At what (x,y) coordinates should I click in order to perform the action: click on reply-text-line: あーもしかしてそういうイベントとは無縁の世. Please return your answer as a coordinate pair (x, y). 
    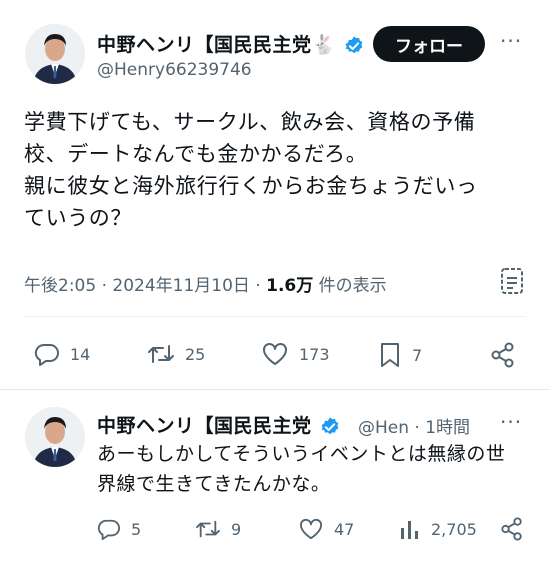
    Looking at the image, I should click on (301, 454).